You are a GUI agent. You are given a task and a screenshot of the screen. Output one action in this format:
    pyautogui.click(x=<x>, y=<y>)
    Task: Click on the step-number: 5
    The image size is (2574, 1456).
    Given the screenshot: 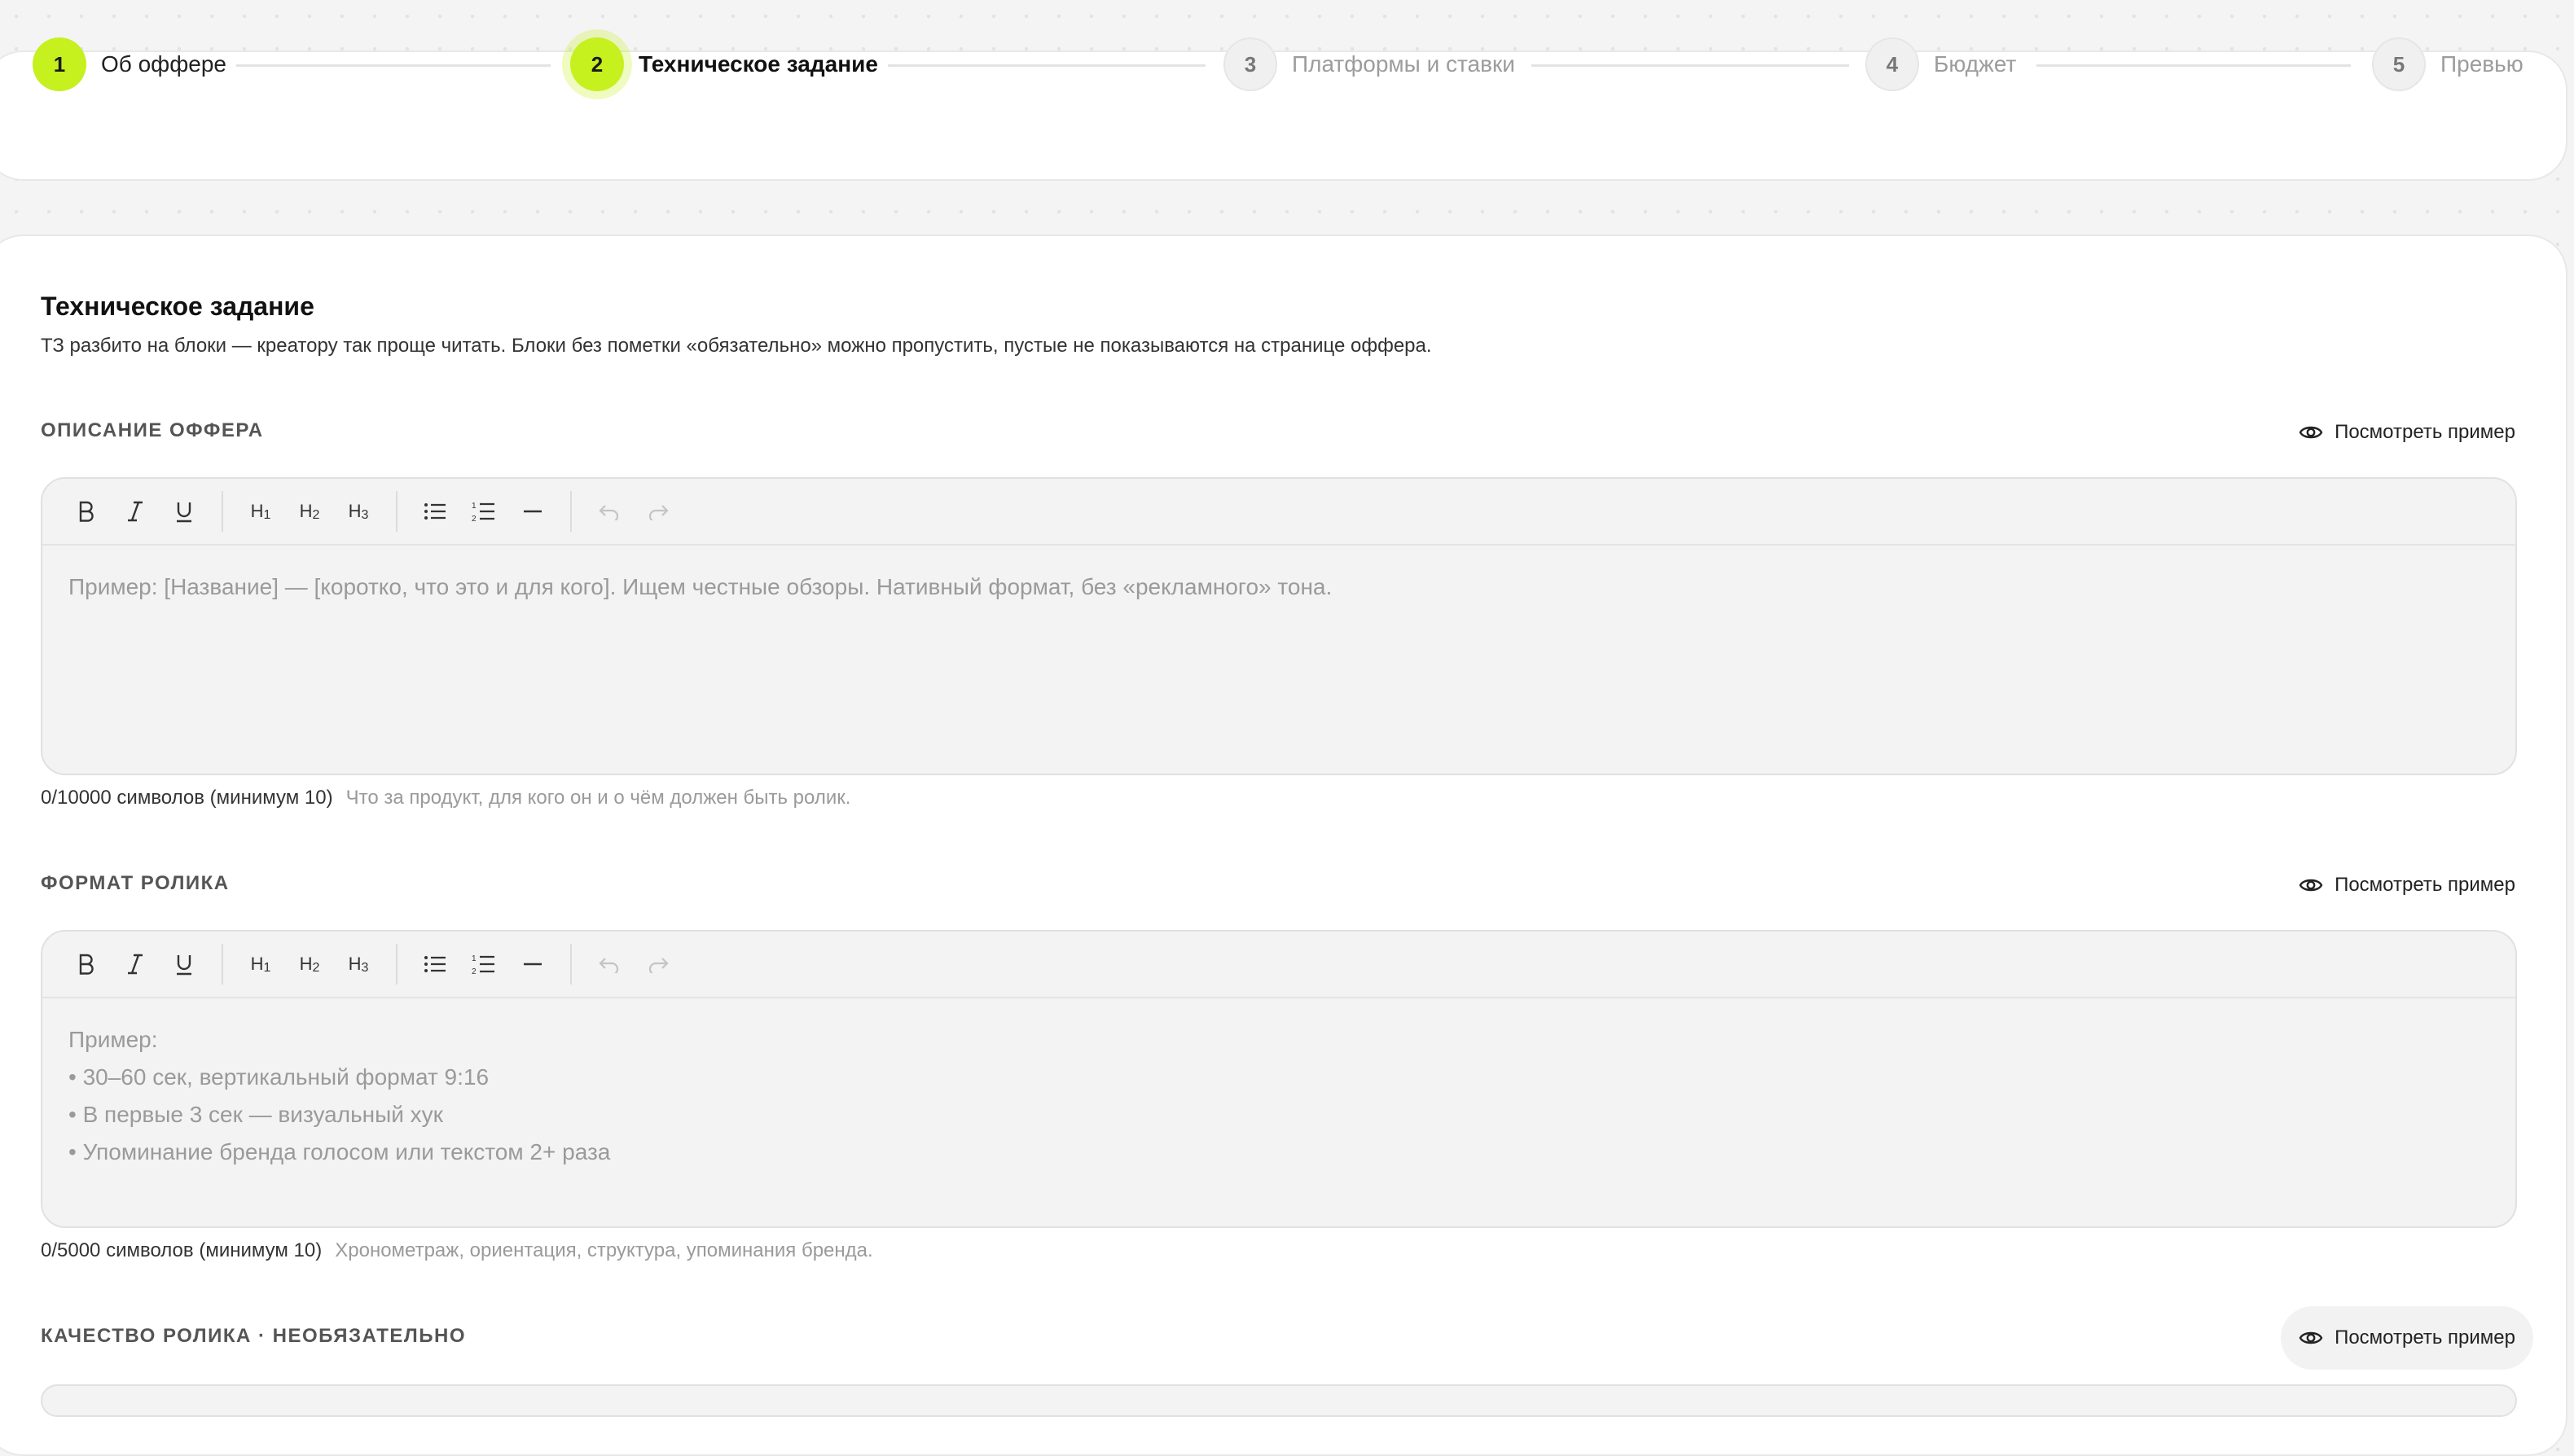 What is the action you would take?
    pyautogui.click(x=2399, y=64)
    